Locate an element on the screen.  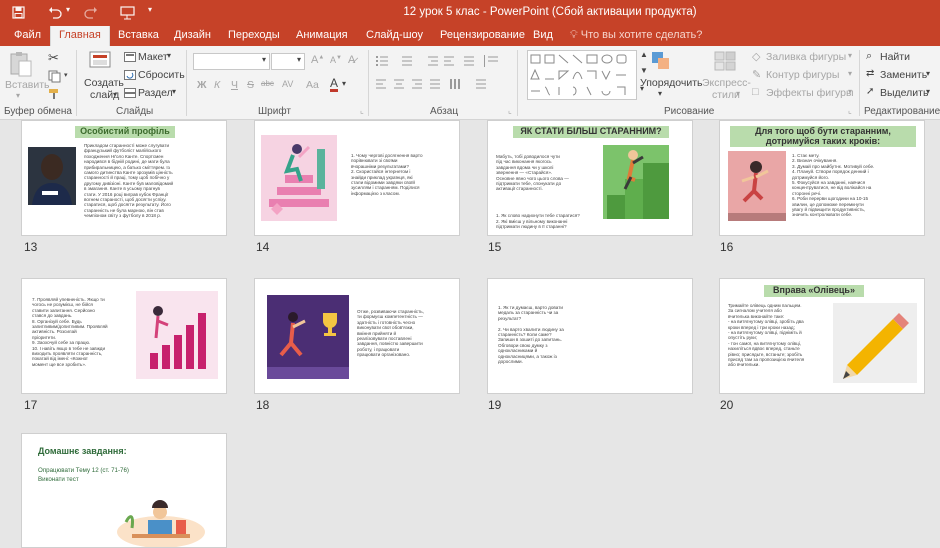
layout-dropdown-icon: ▾ is located at coordinates (169, 55).